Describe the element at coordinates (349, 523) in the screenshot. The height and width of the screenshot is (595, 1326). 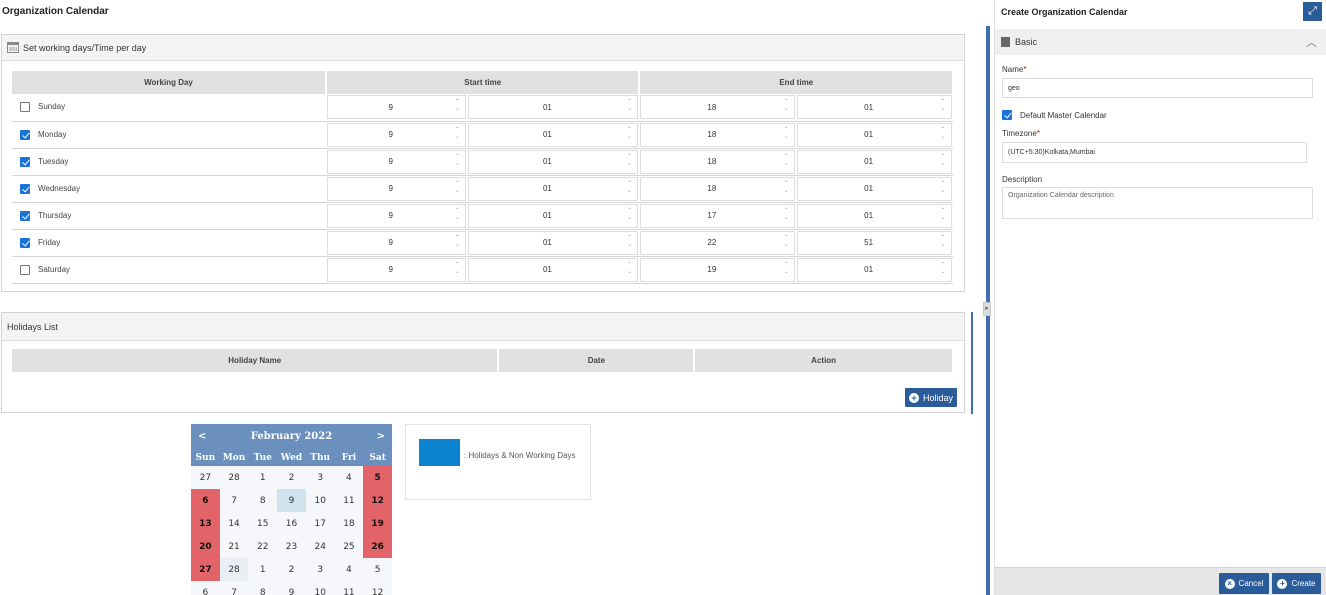
I see `calendar-day: 18` at that location.